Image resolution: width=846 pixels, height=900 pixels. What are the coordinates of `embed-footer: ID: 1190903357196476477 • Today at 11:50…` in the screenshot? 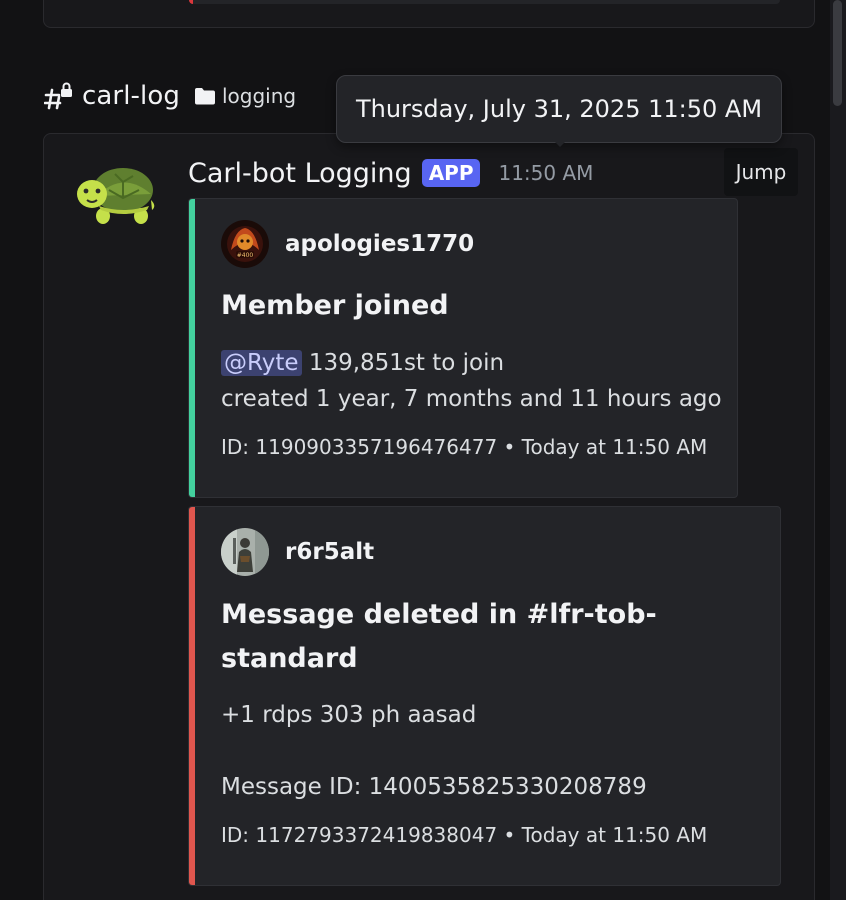 It's located at (464, 447).